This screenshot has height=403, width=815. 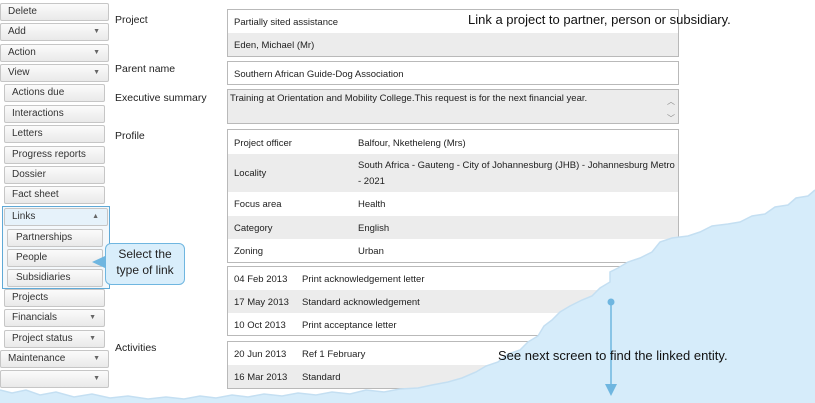 I want to click on sidebar-item-view: View ▼, so click(x=54, y=73).